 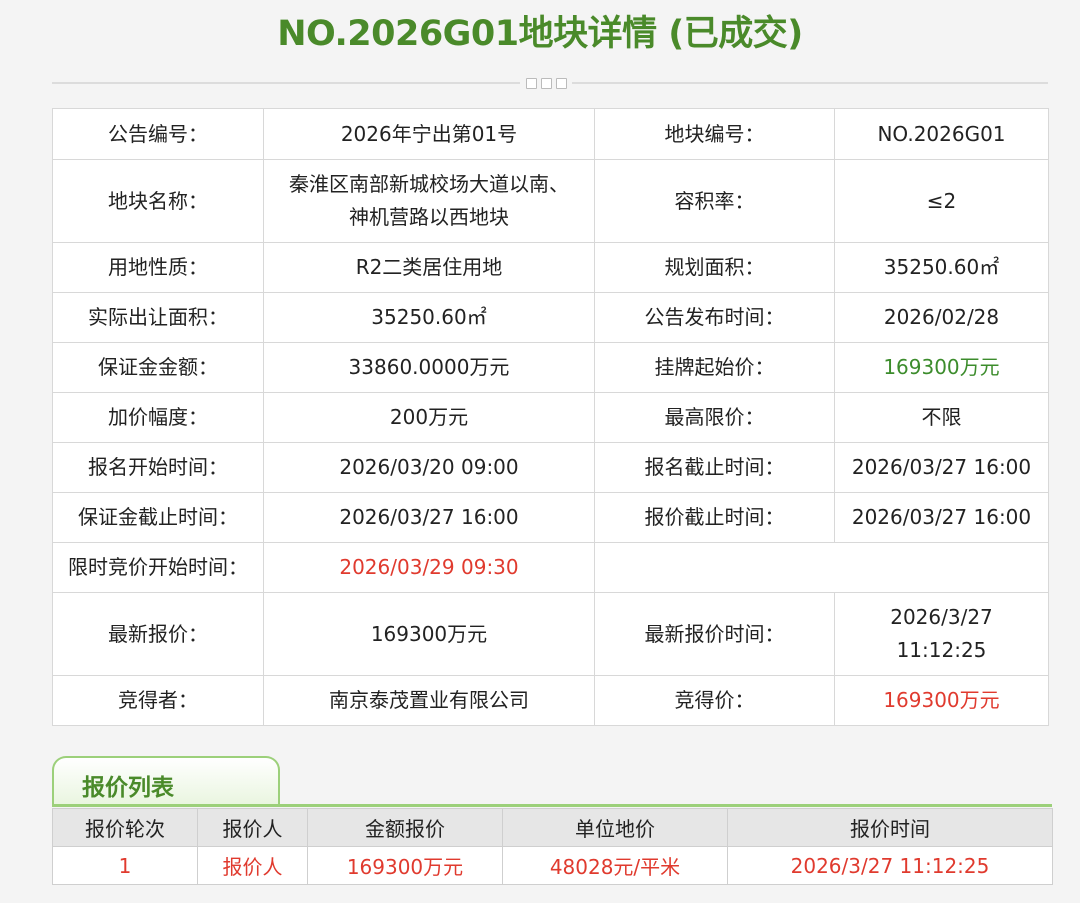 I want to click on col-header-time: 报价时间, so click(x=890, y=827).